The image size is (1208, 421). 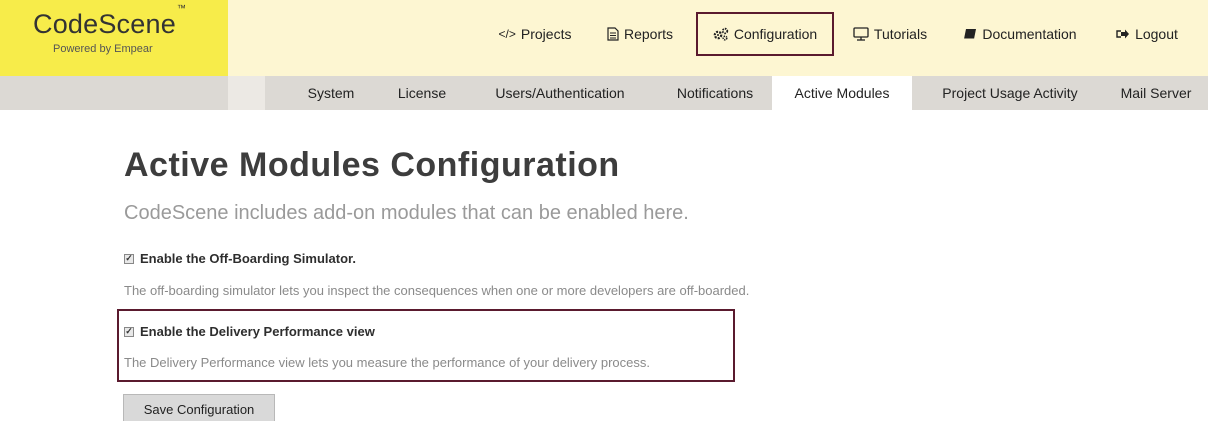 What do you see at coordinates (372, 165) in the screenshot?
I see `page-title: Active Modules Configuration` at bounding box center [372, 165].